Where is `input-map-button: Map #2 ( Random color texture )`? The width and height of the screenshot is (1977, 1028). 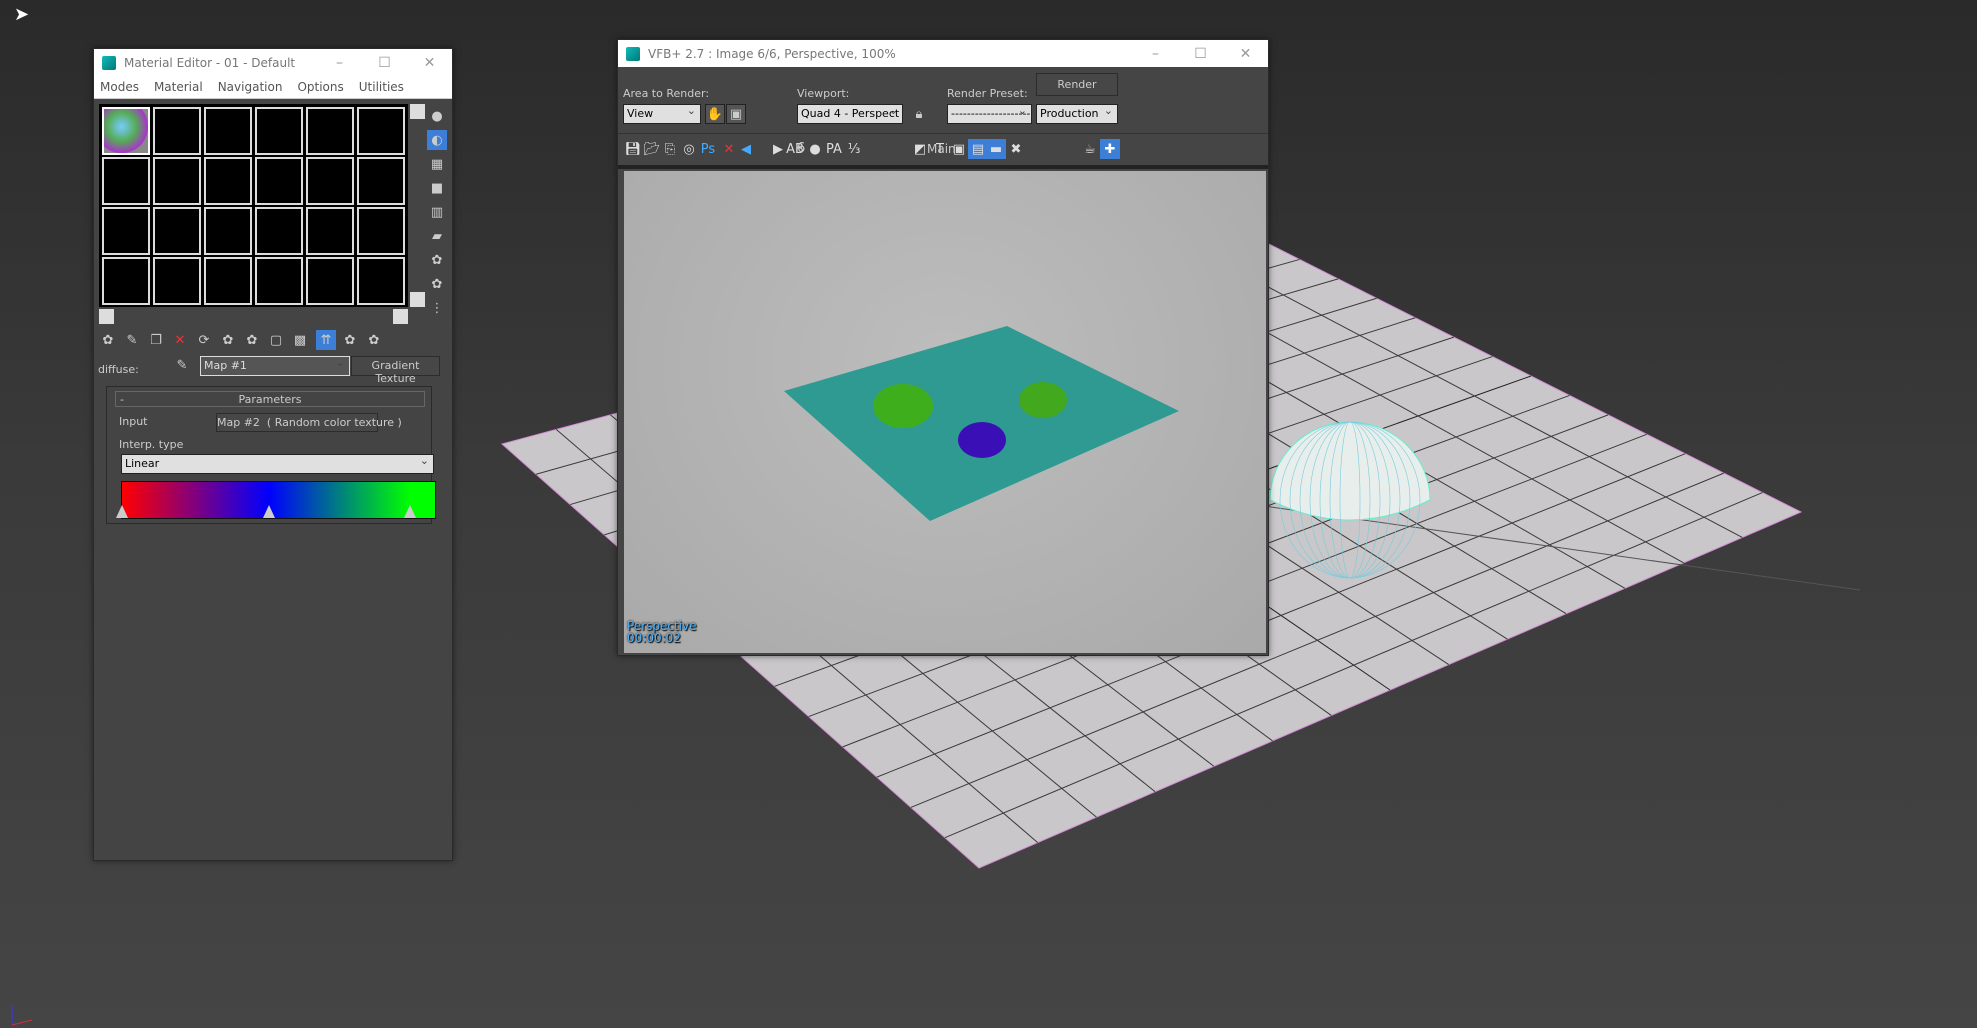 input-map-button: Map #2 ( Random color texture ) is located at coordinates (309, 422).